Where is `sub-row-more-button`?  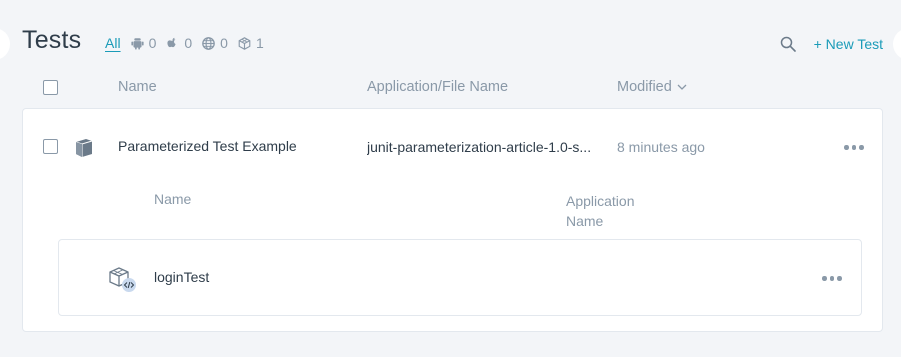
sub-row-more-button is located at coordinates (832, 278).